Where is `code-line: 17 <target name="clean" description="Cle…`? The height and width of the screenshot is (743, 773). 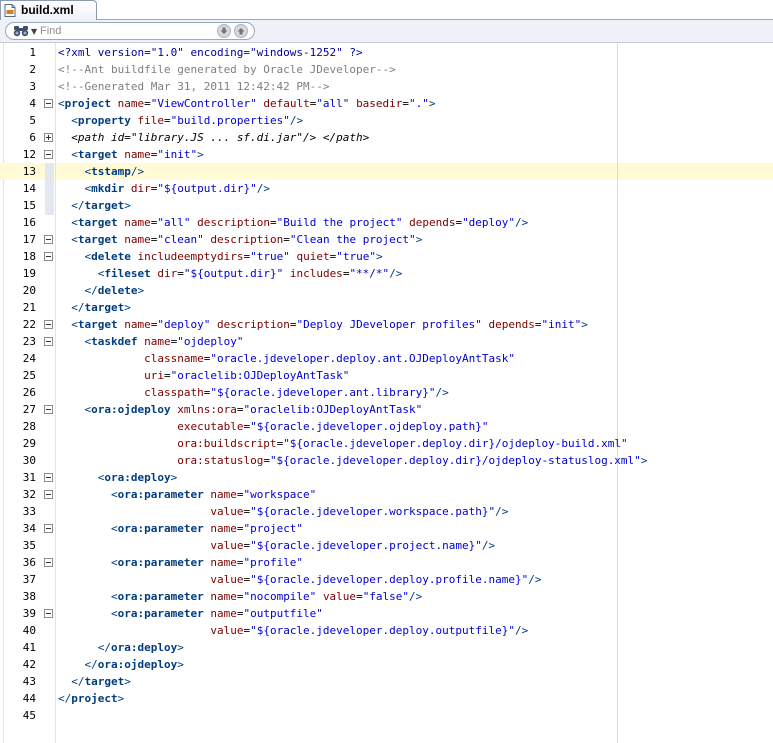
code-line: 17 <target name="clean" description="Cle… is located at coordinates (386, 239).